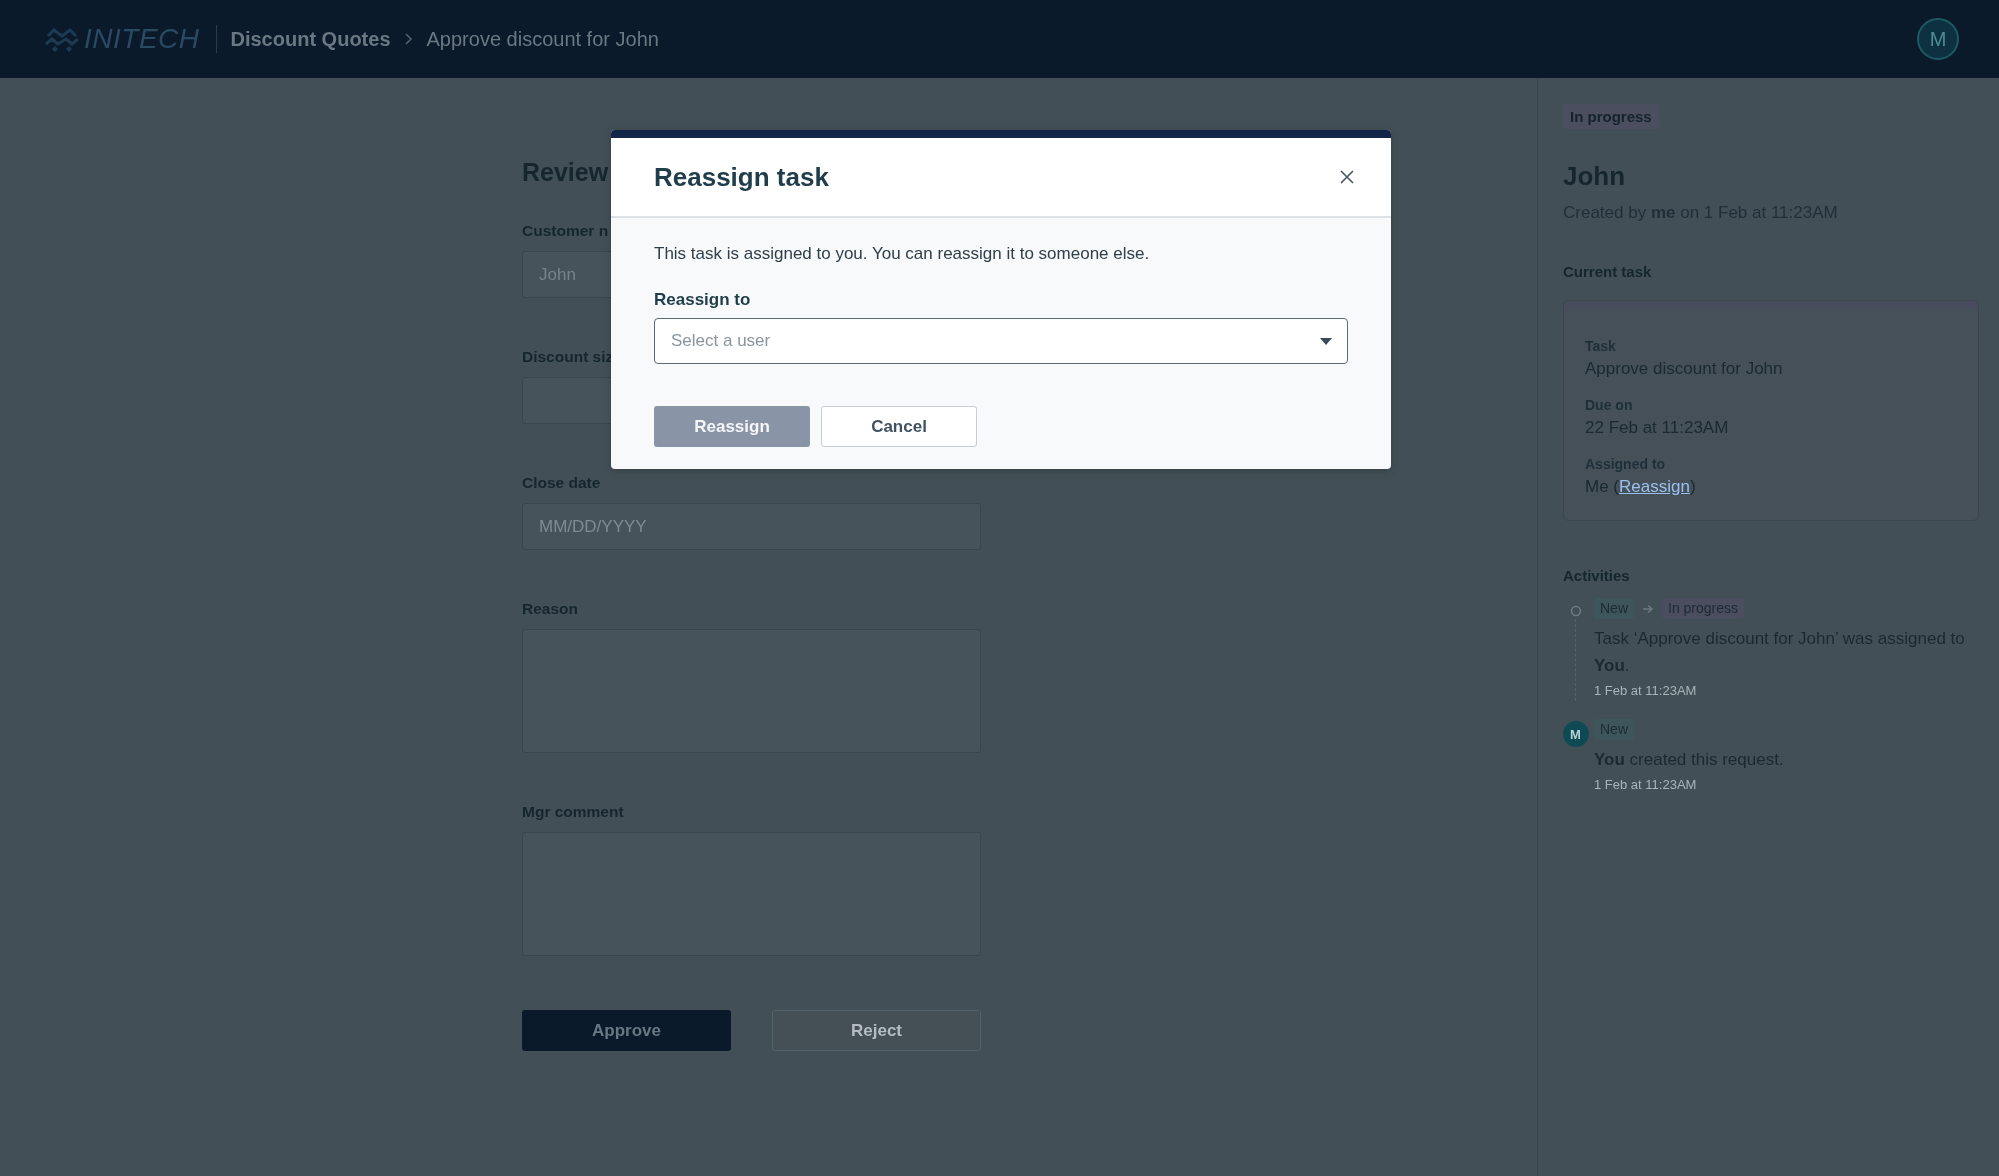  What do you see at coordinates (902, 254) in the screenshot?
I see `dialog-message: This task is assigned to you. You can reassign it to someone else.` at bounding box center [902, 254].